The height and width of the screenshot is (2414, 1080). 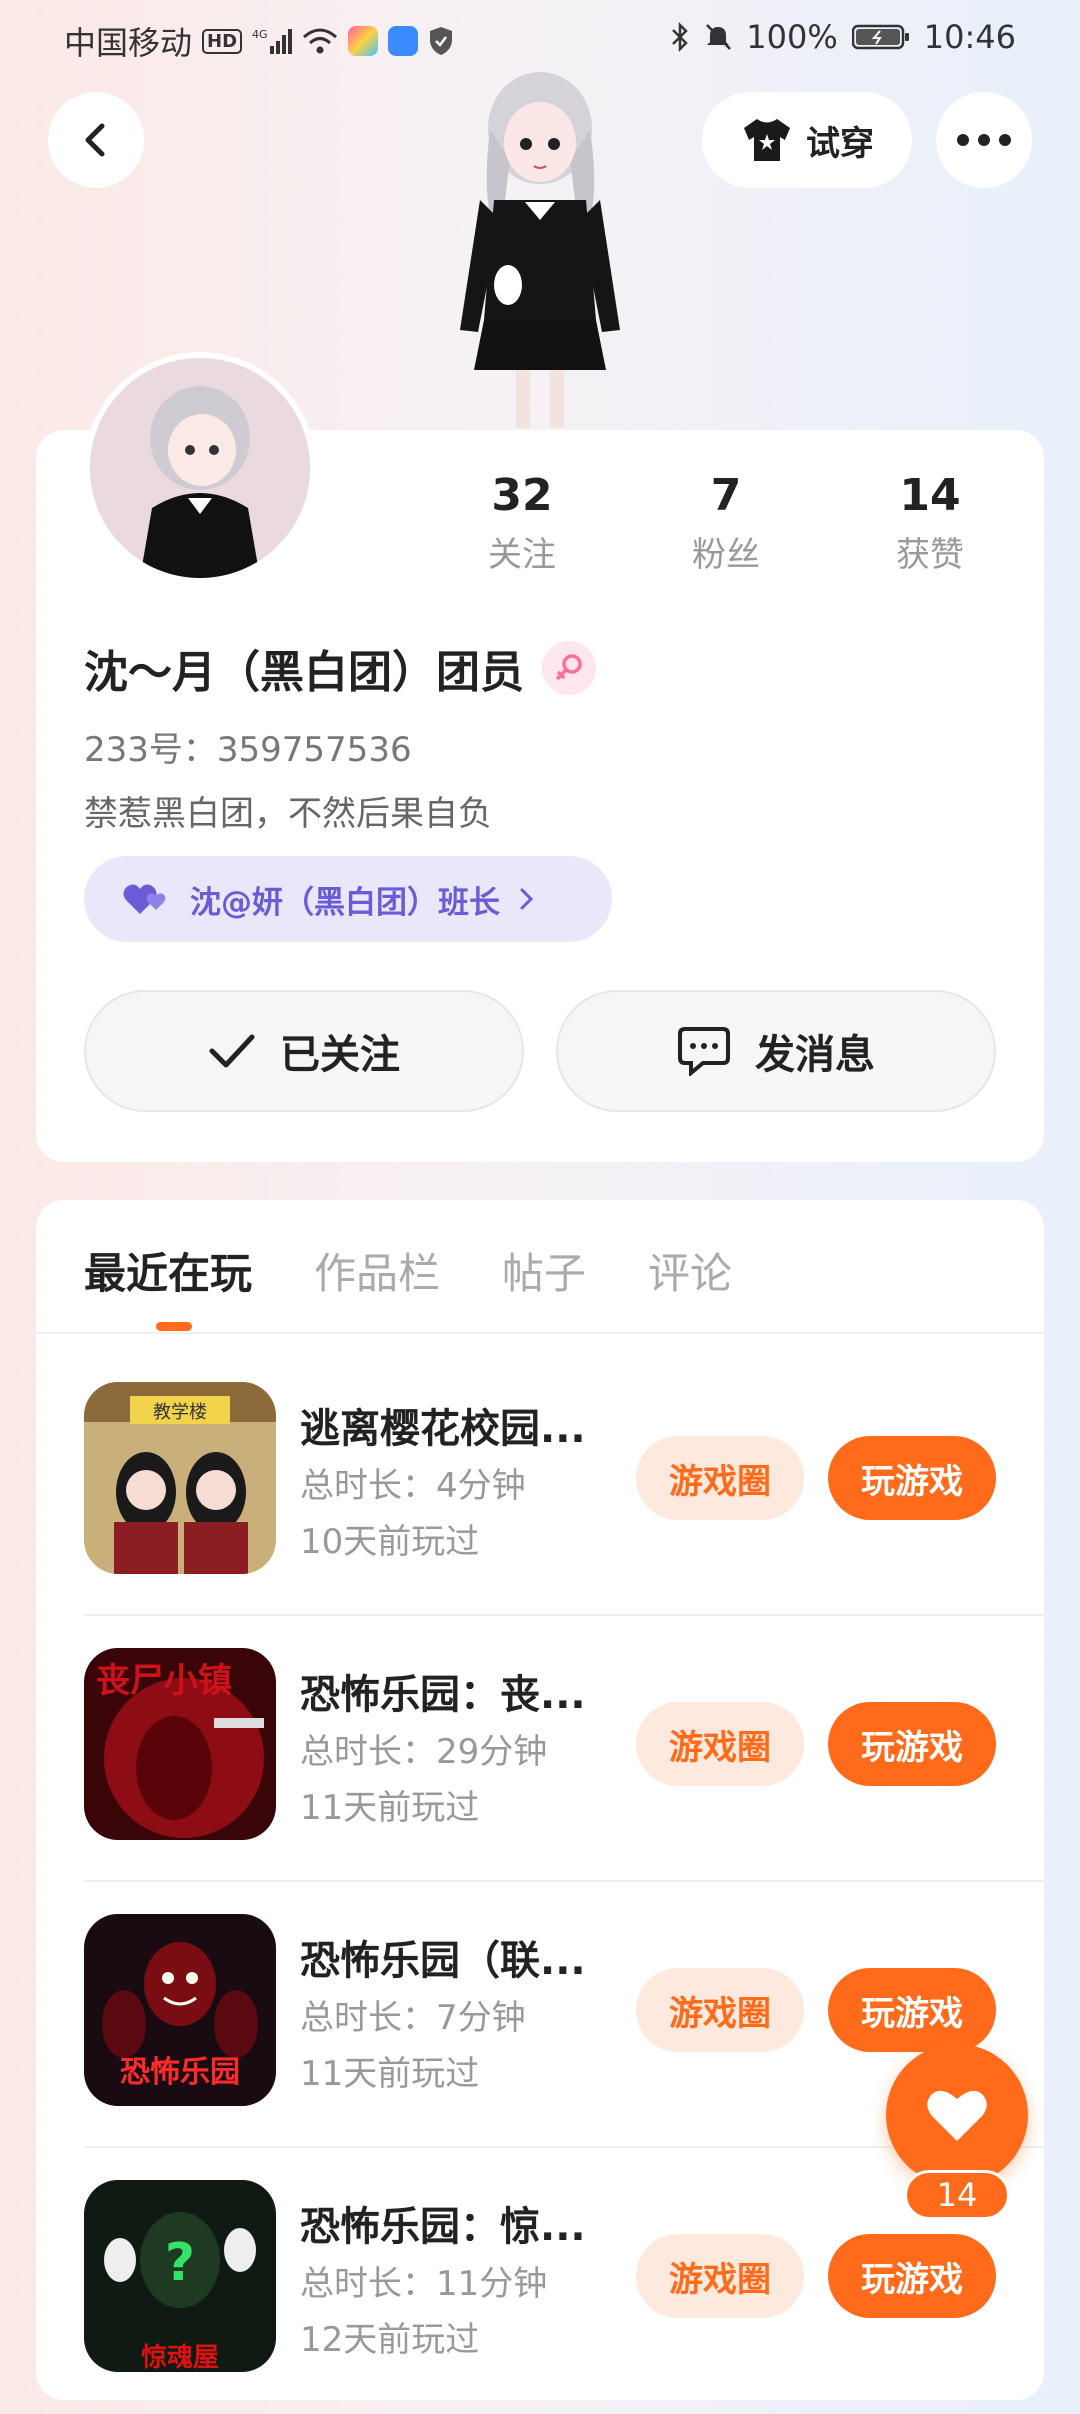 I want to click on name-row: 沈～月（黑白团）团员, so click(x=340, y=668).